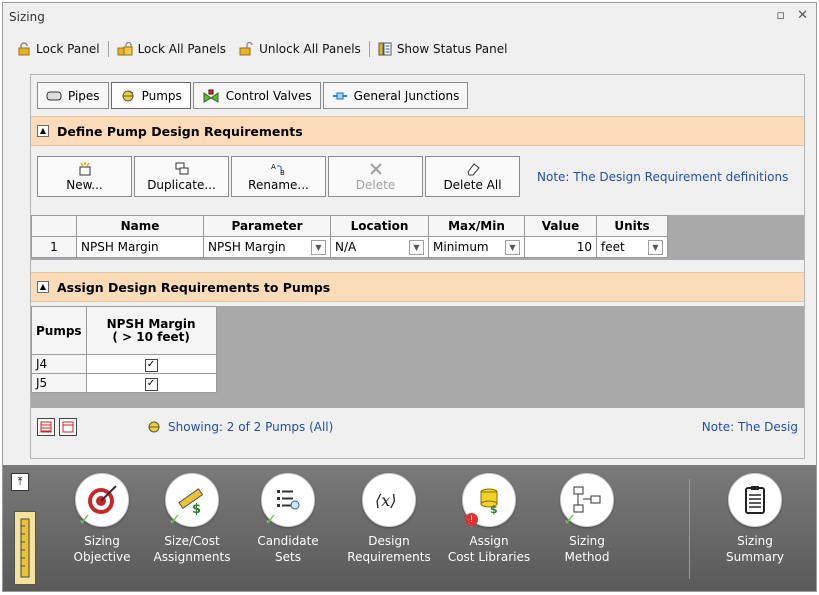 The height and width of the screenshot is (595, 819). Describe the element at coordinates (267, 226) in the screenshot. I see `column-header-parameter: Parameter` at that location.